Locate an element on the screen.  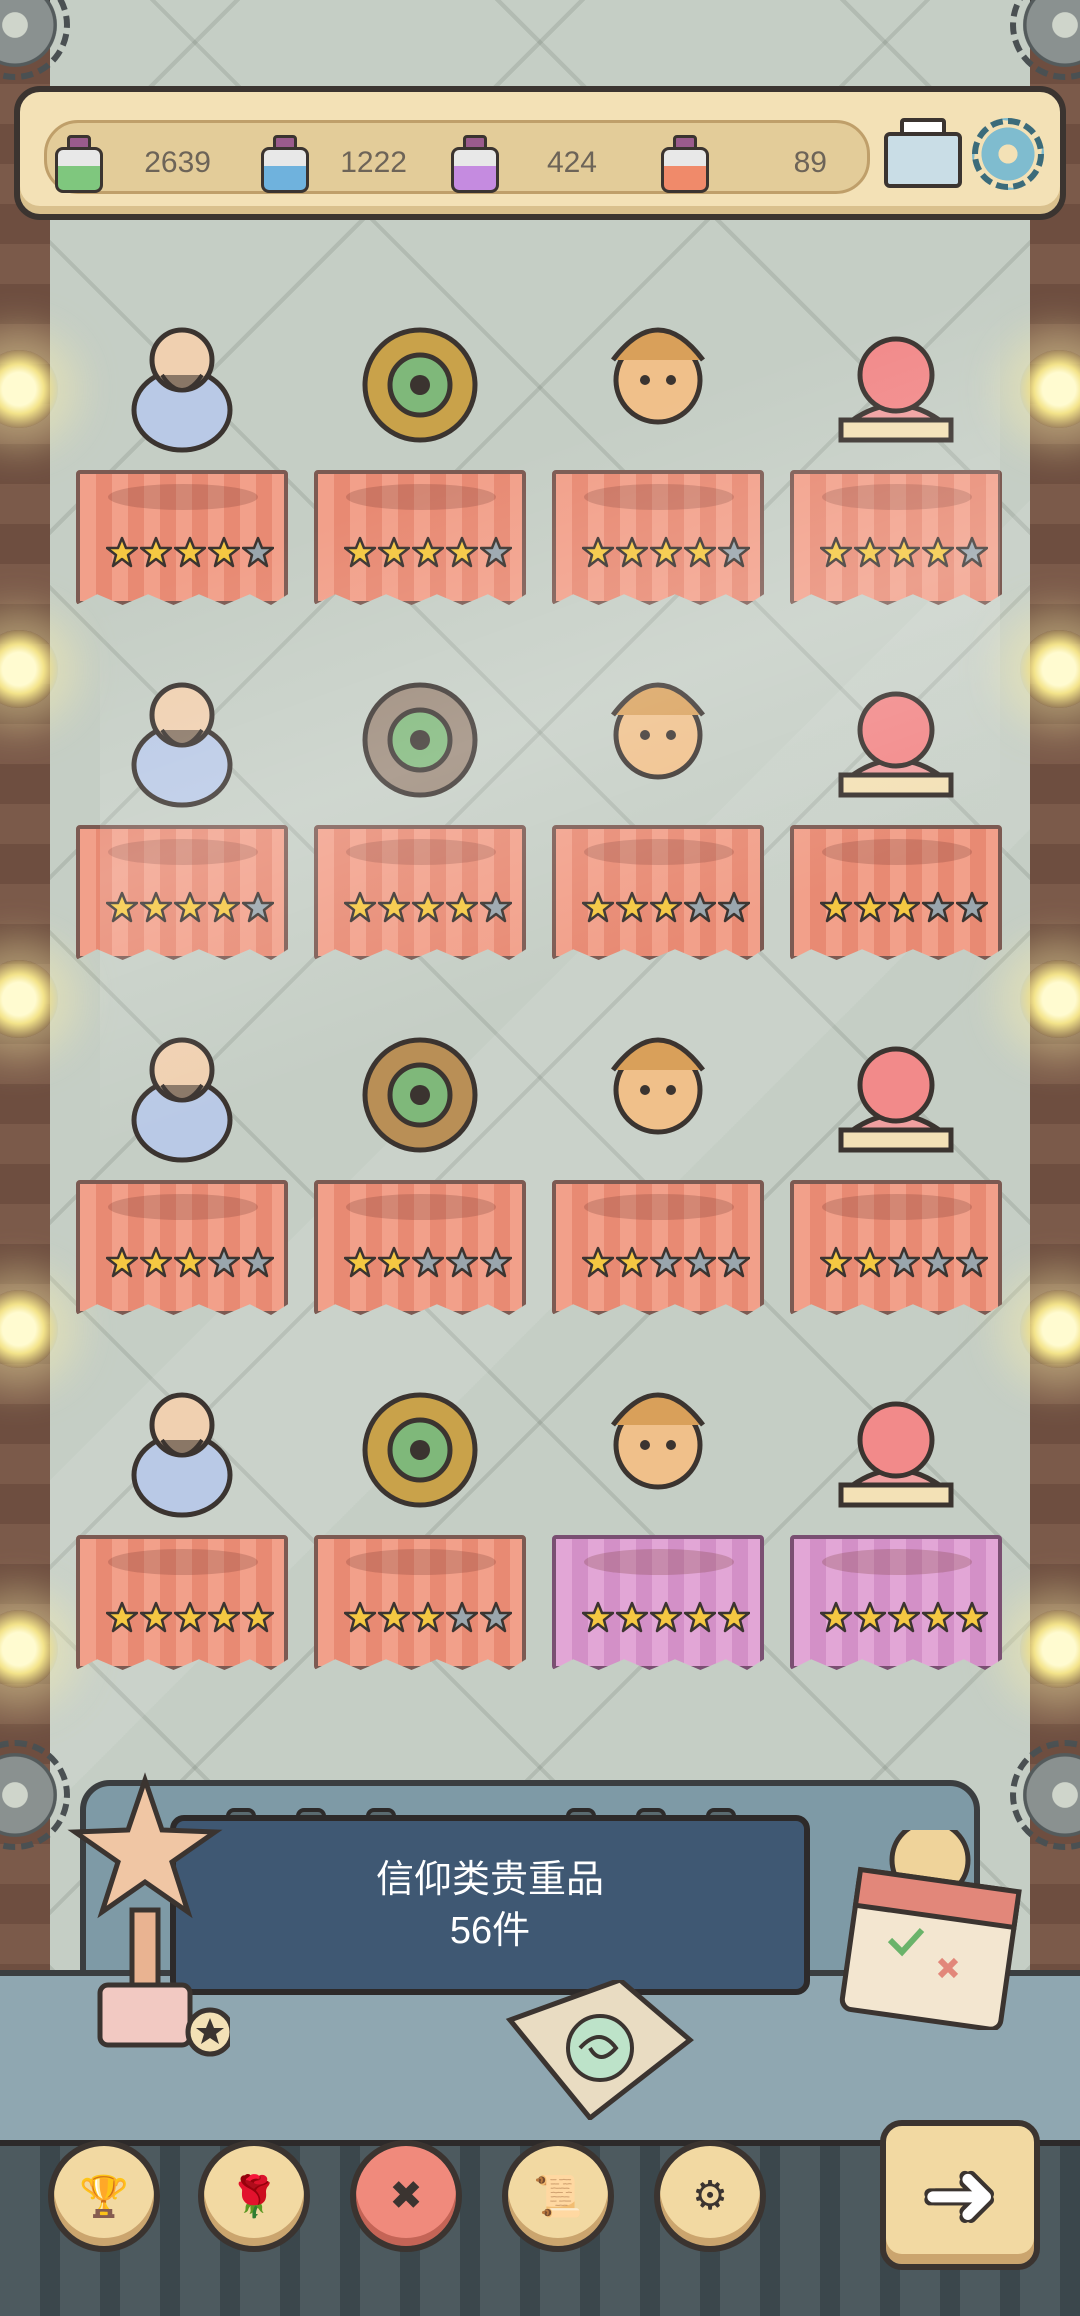
calendar-icon is located at coordinates (930, 1930).